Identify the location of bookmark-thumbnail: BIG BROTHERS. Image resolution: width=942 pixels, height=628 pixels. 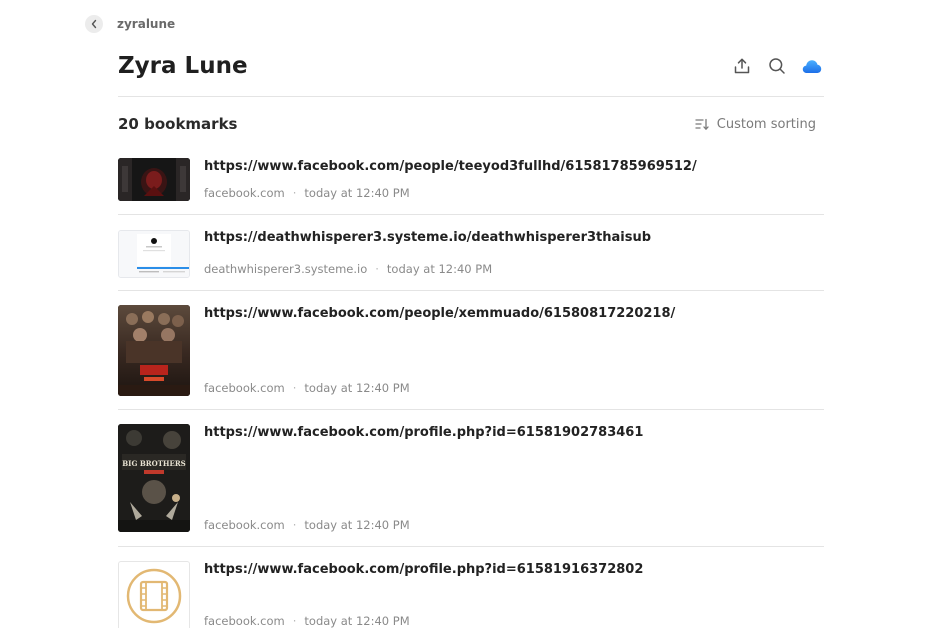
(154, 478).